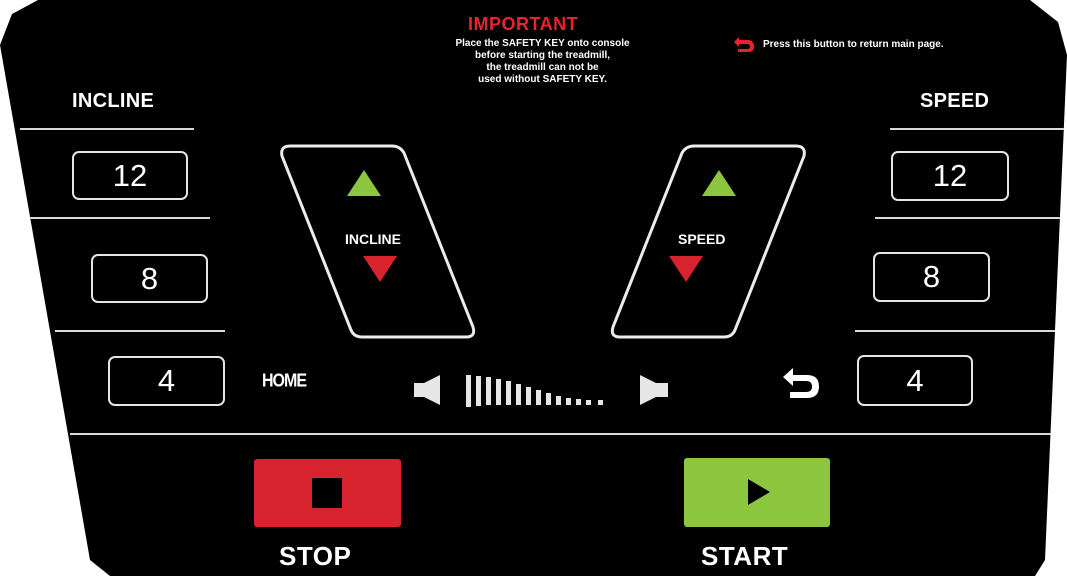  I want to click on incline-down-arrow-icon, so click(380, 269).